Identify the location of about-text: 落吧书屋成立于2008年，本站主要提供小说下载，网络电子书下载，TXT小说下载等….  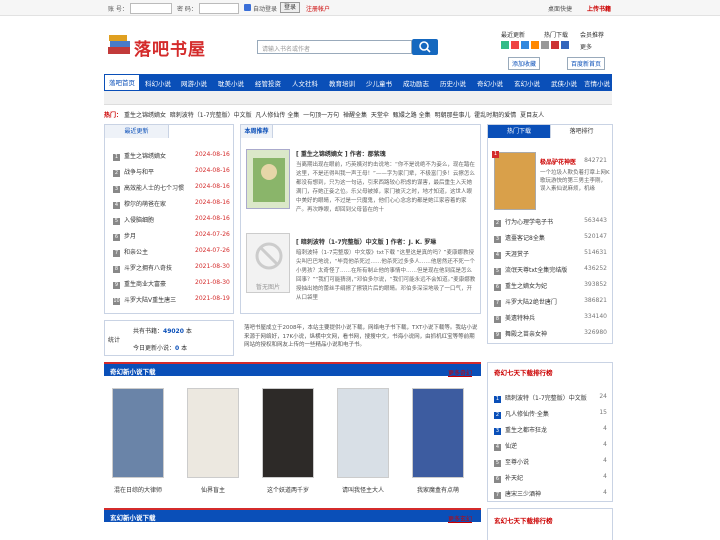
(361, 336).